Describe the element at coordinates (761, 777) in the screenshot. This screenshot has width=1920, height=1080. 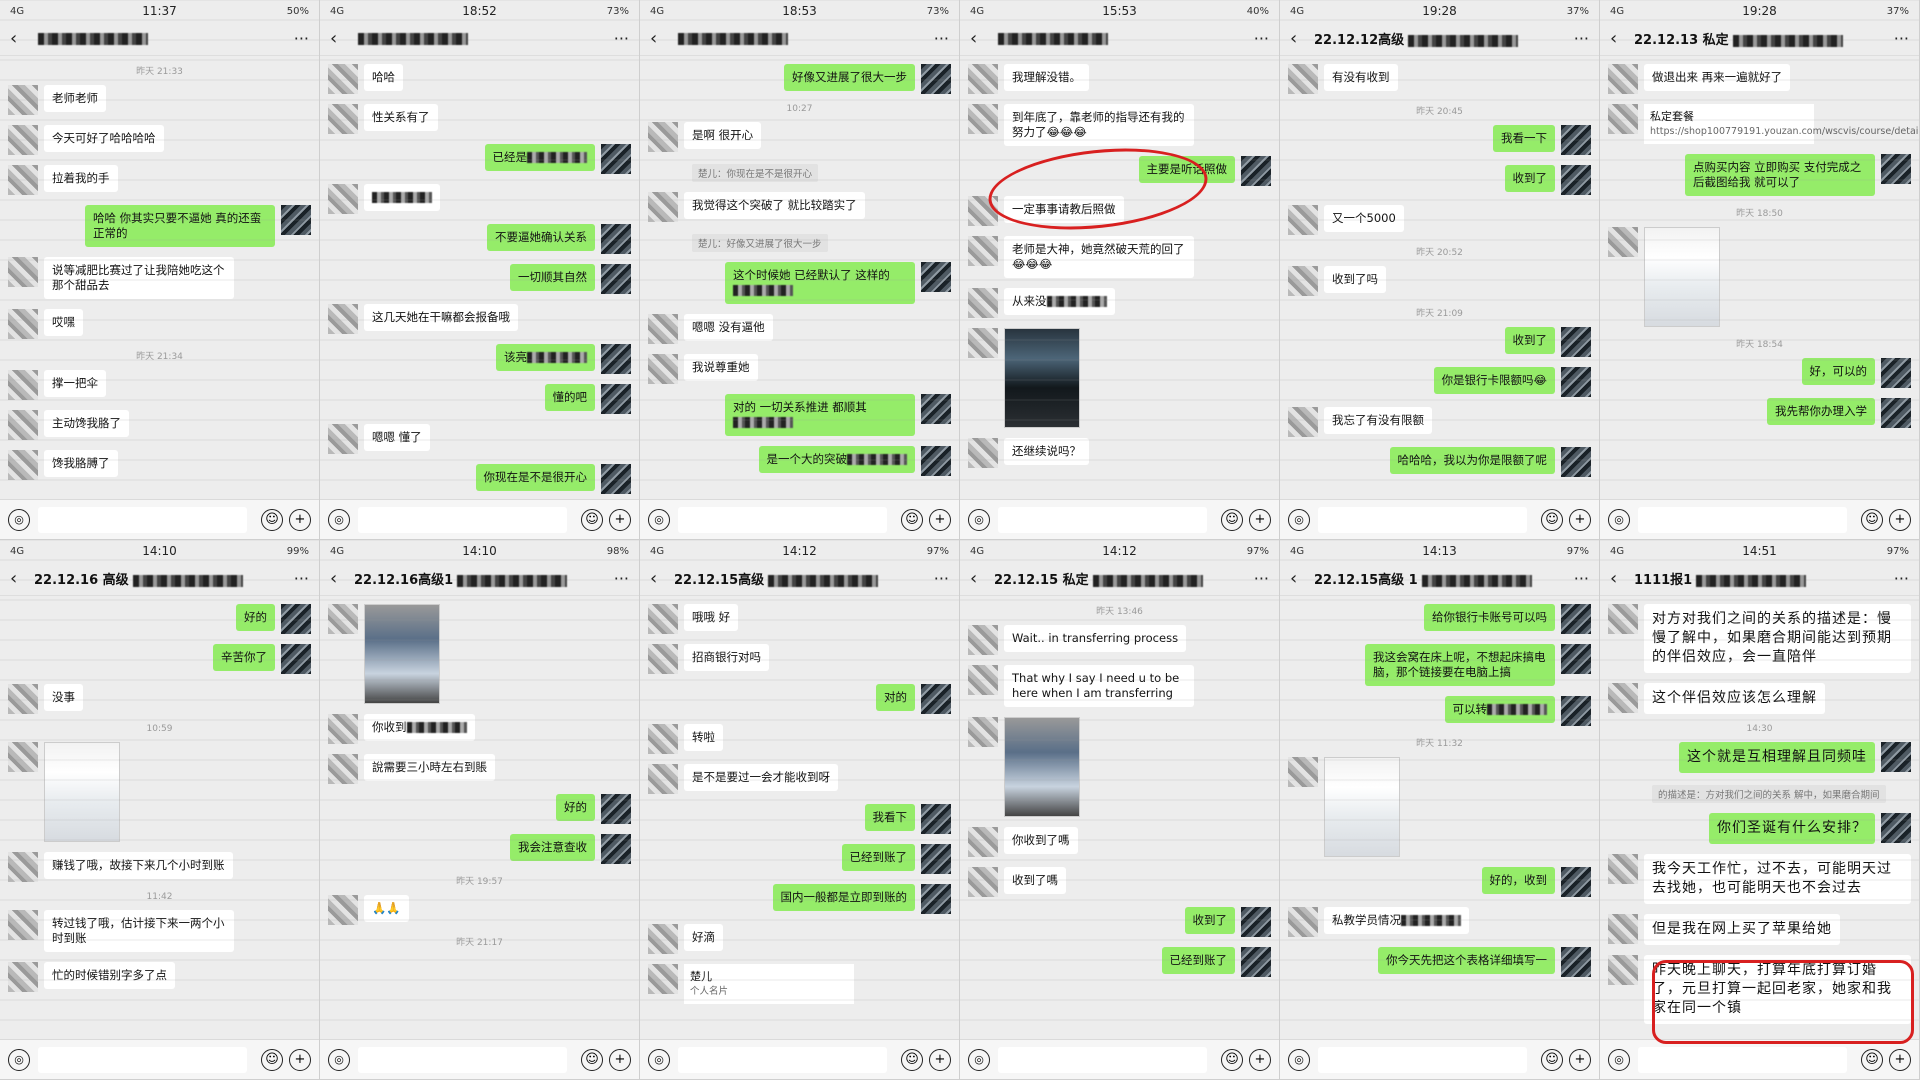
I see `message-bubble: 是不是要过一会才能收到呀` at that location.